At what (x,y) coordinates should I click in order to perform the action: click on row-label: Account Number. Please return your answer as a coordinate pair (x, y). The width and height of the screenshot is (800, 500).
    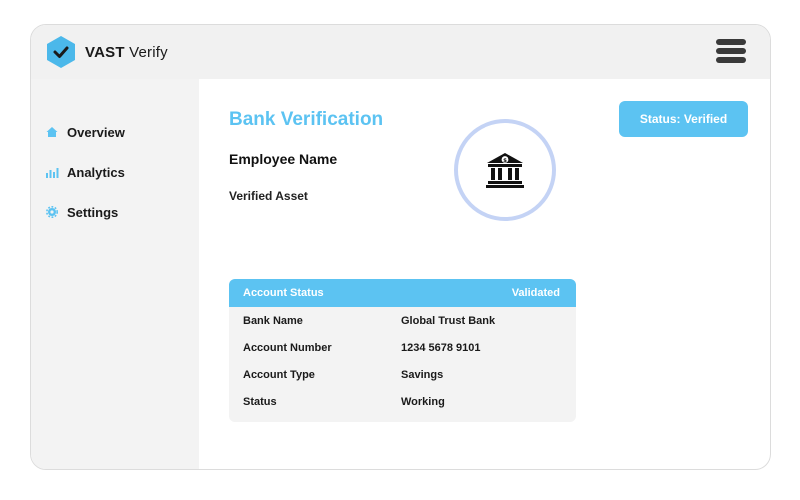
    Looking at the image, I should click on (287, 347).